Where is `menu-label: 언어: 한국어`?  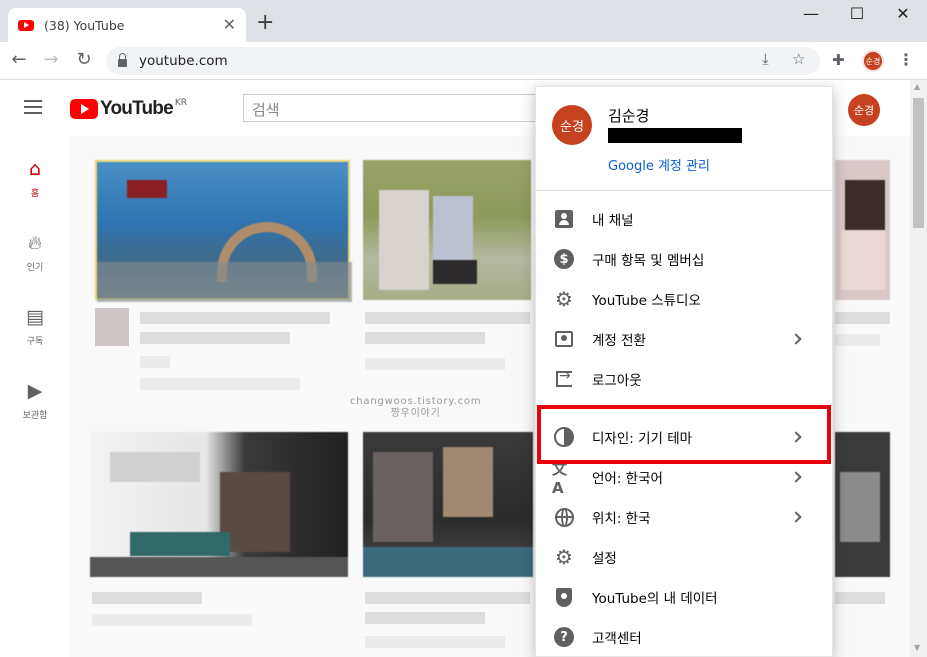 menu-label: 언어: 한국어 is located at coordinates (627, 479).